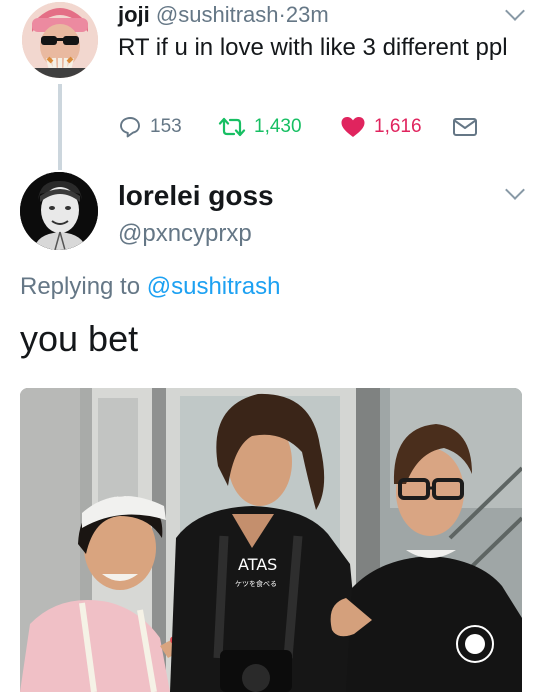 The width and height of the screenshot is (540, 692). Describe the element at coordinates (134, 14) in the screenshot. I see `display-name: joji` at that location.